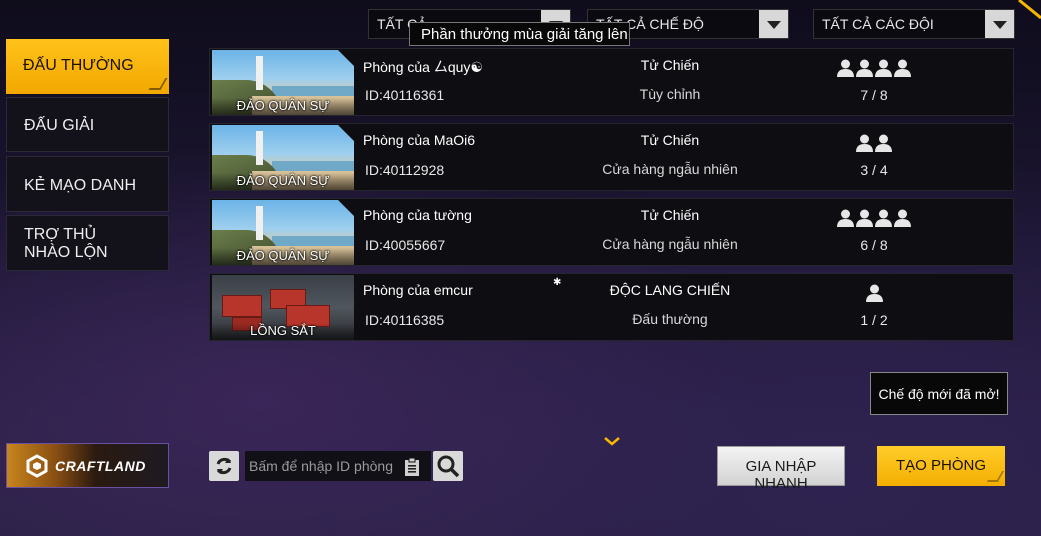  Describe the element at coordinates (939, 393) in the screenshot. I see `new-mode-notice: Chế độ mới đã mở!` at that location.